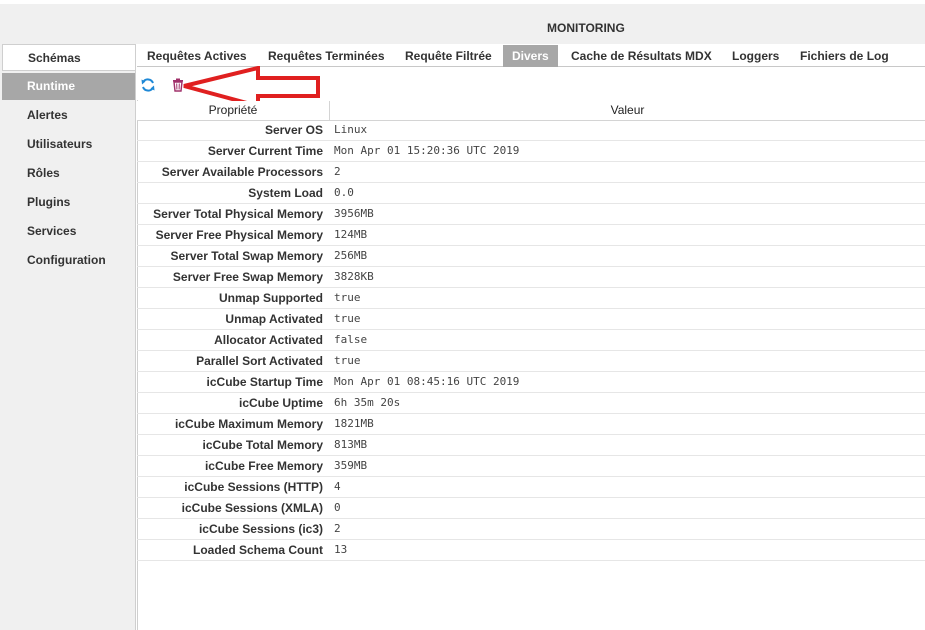 The width and height of the screenshot is (925, 630). What do you see at coordinates (337, 507) in the screenshot?
I see `row-value: 0` at bounding box center [337, 507].